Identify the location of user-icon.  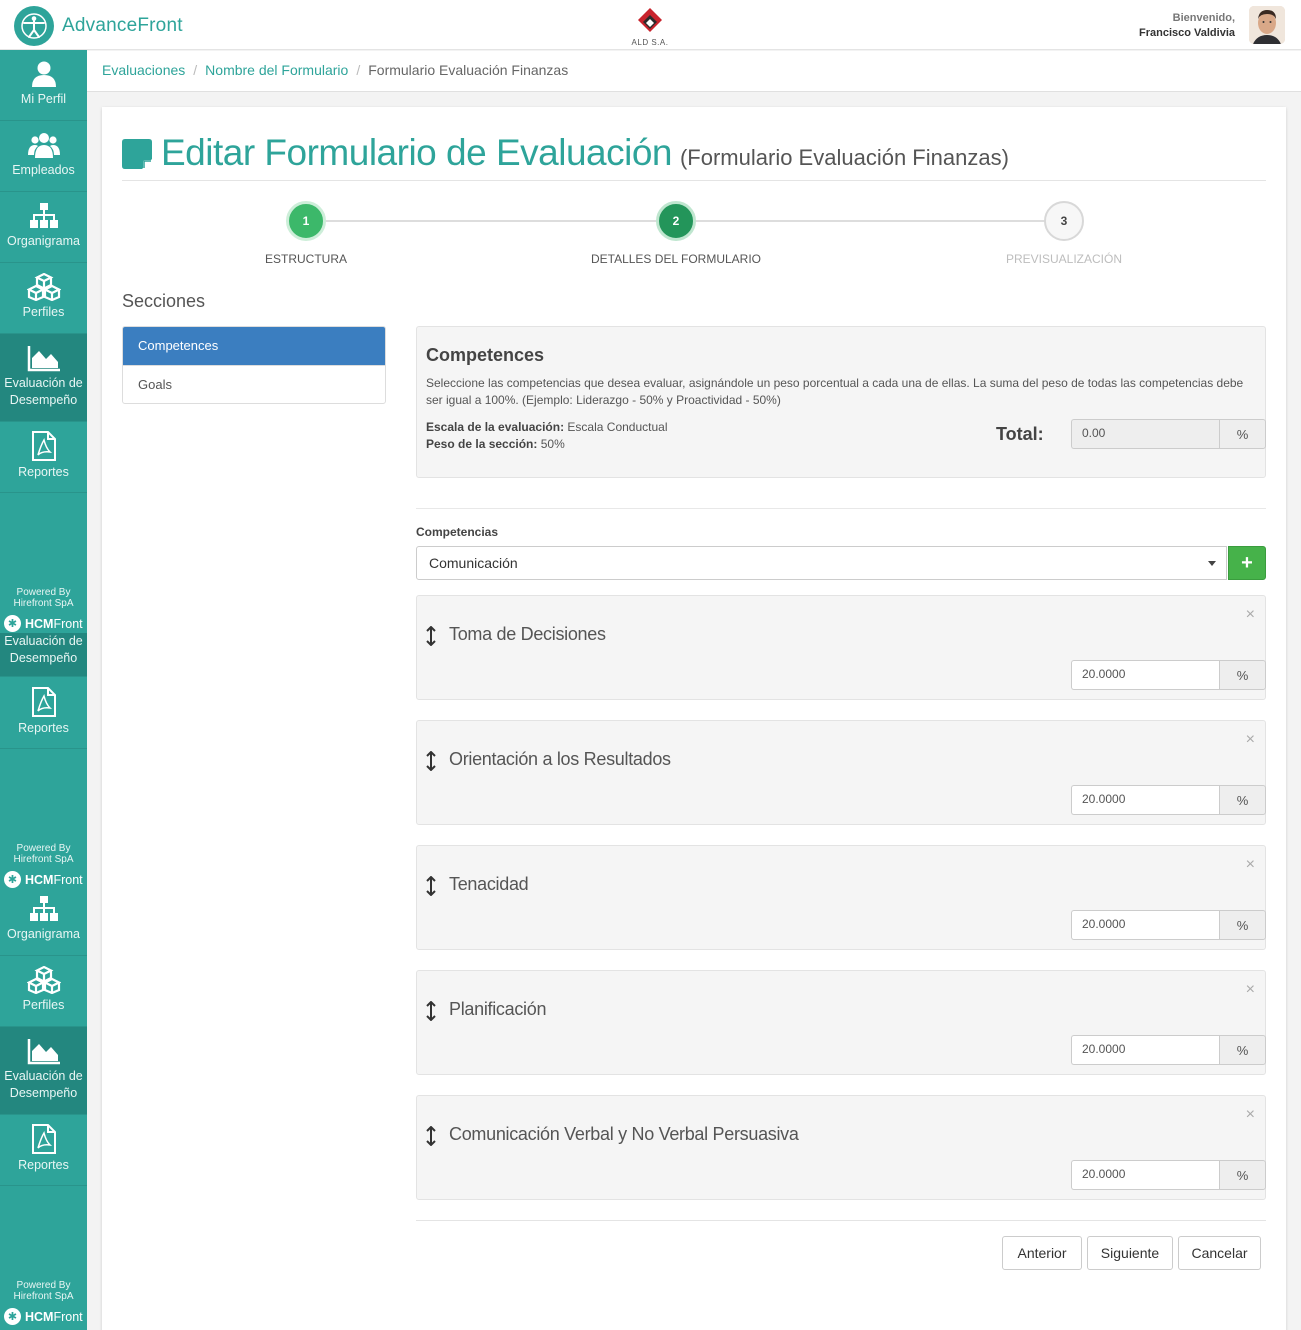
(43, 74).